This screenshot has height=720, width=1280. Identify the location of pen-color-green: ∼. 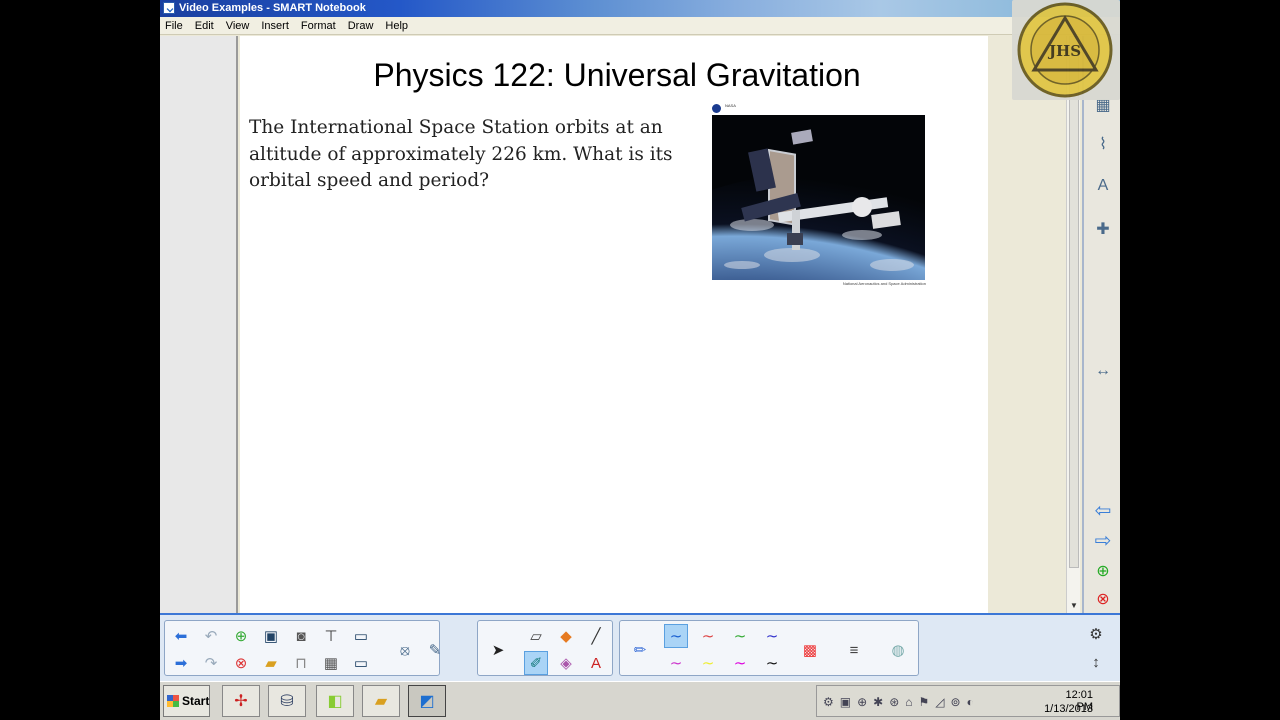
(740, 636).